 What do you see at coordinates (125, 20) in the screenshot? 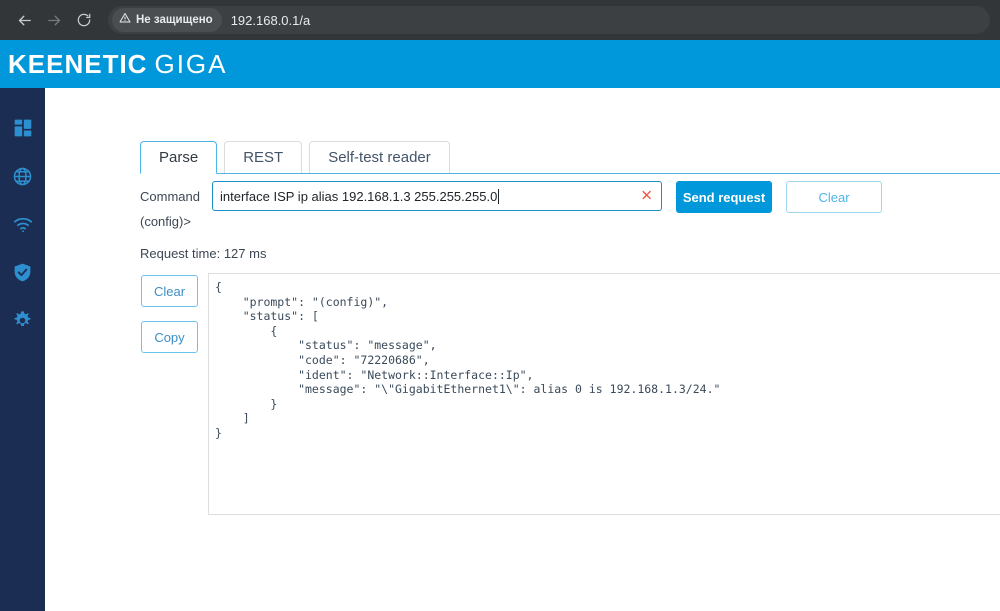
I see `warning-triangle-icon` at bounding box center [125, 20].